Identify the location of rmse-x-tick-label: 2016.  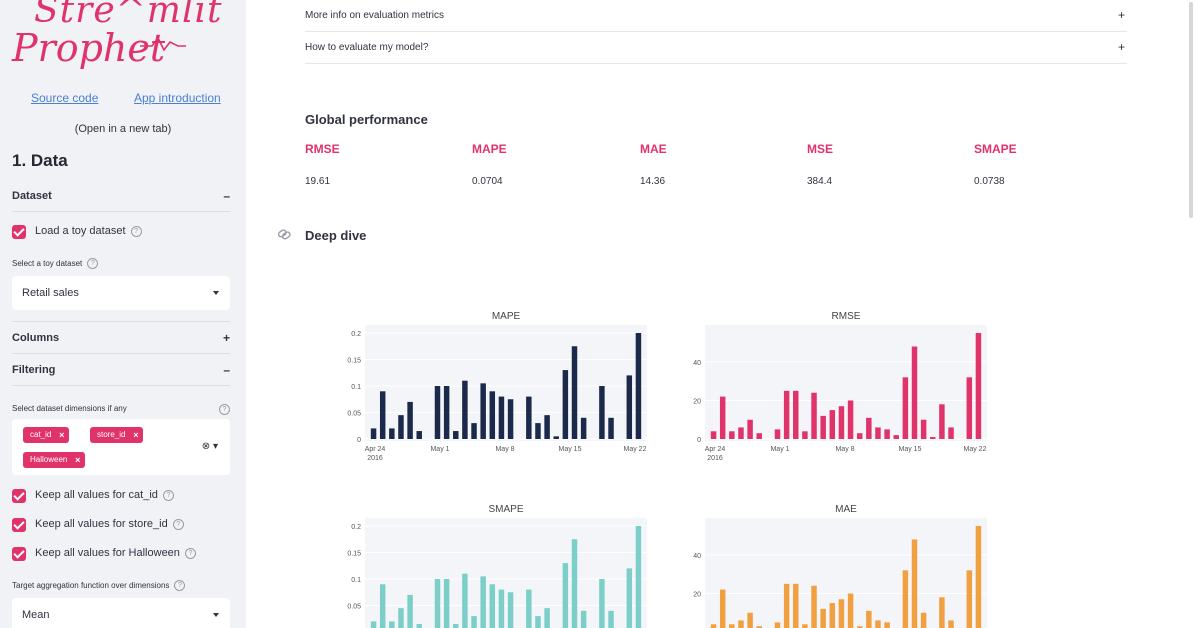
(715, 458).